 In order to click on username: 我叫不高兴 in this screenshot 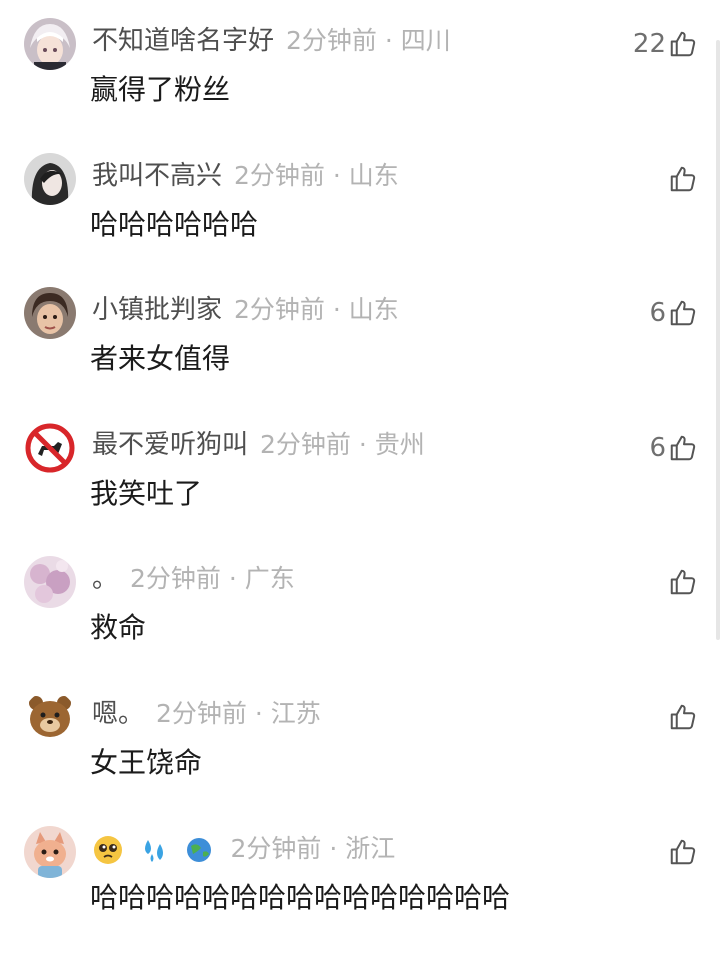, I will do `click(157, 176)`.